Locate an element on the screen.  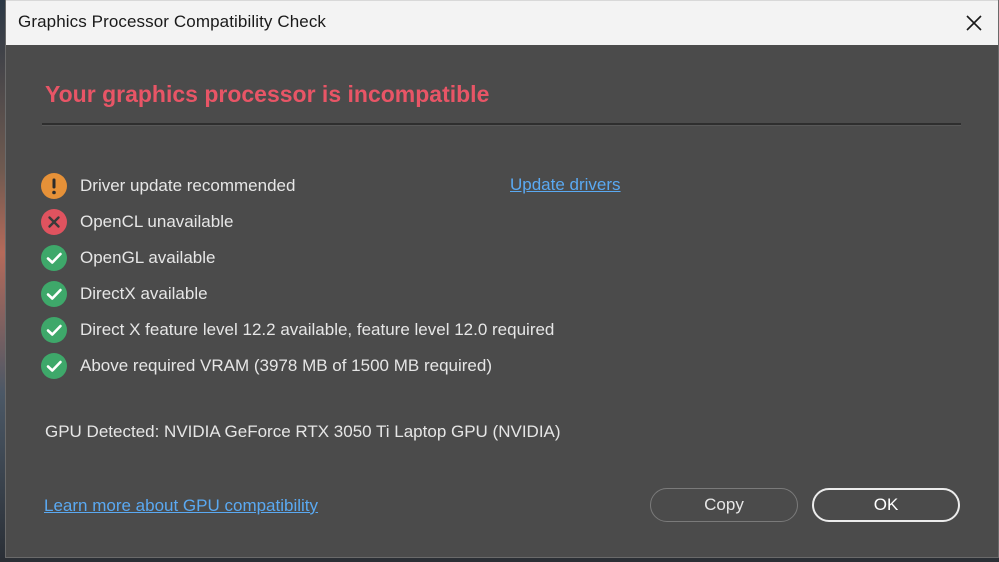
check-item-opengl: OpenGL available is located at coordinates (351, 258).